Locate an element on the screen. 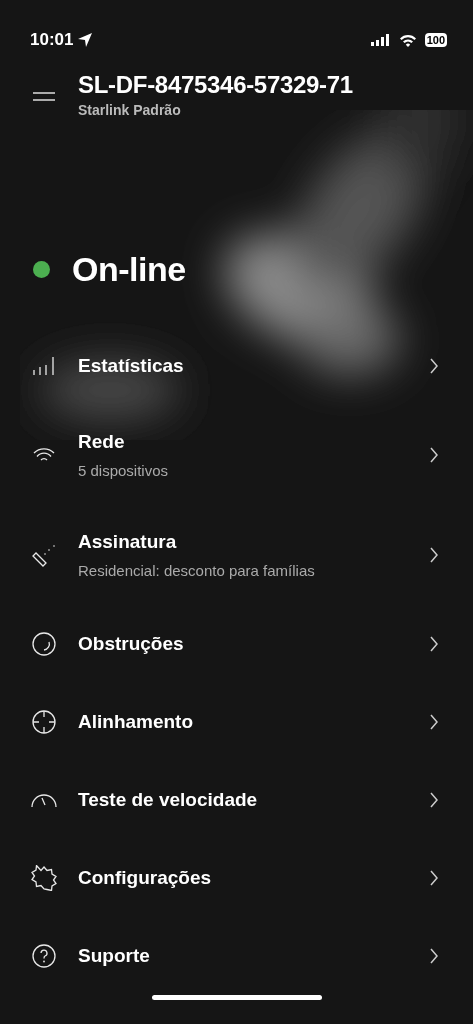  menu-item: Obstruções is located at coordinates (236, 644).